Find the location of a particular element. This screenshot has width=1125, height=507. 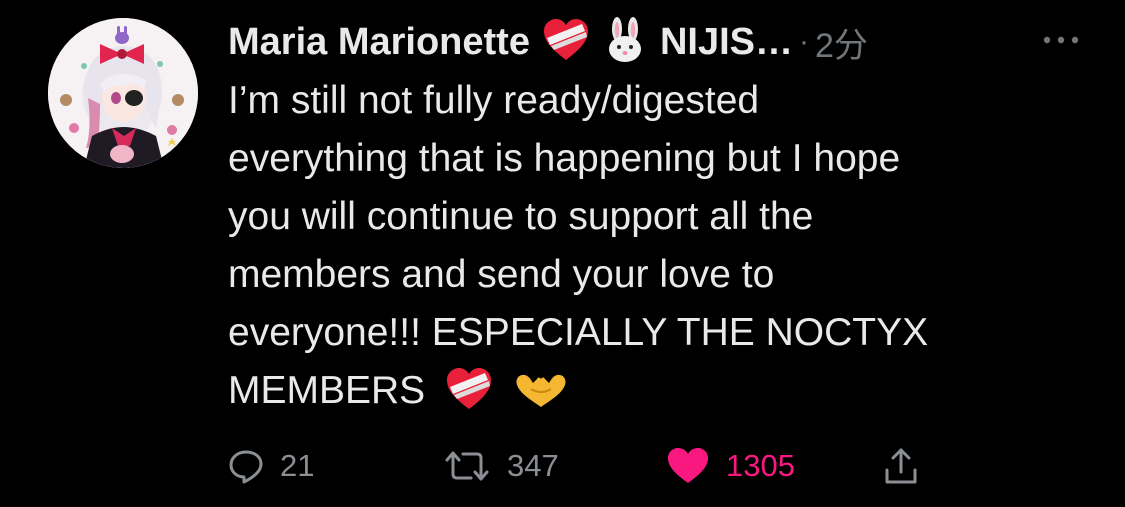

share-button is located at coordinates (901, 466).